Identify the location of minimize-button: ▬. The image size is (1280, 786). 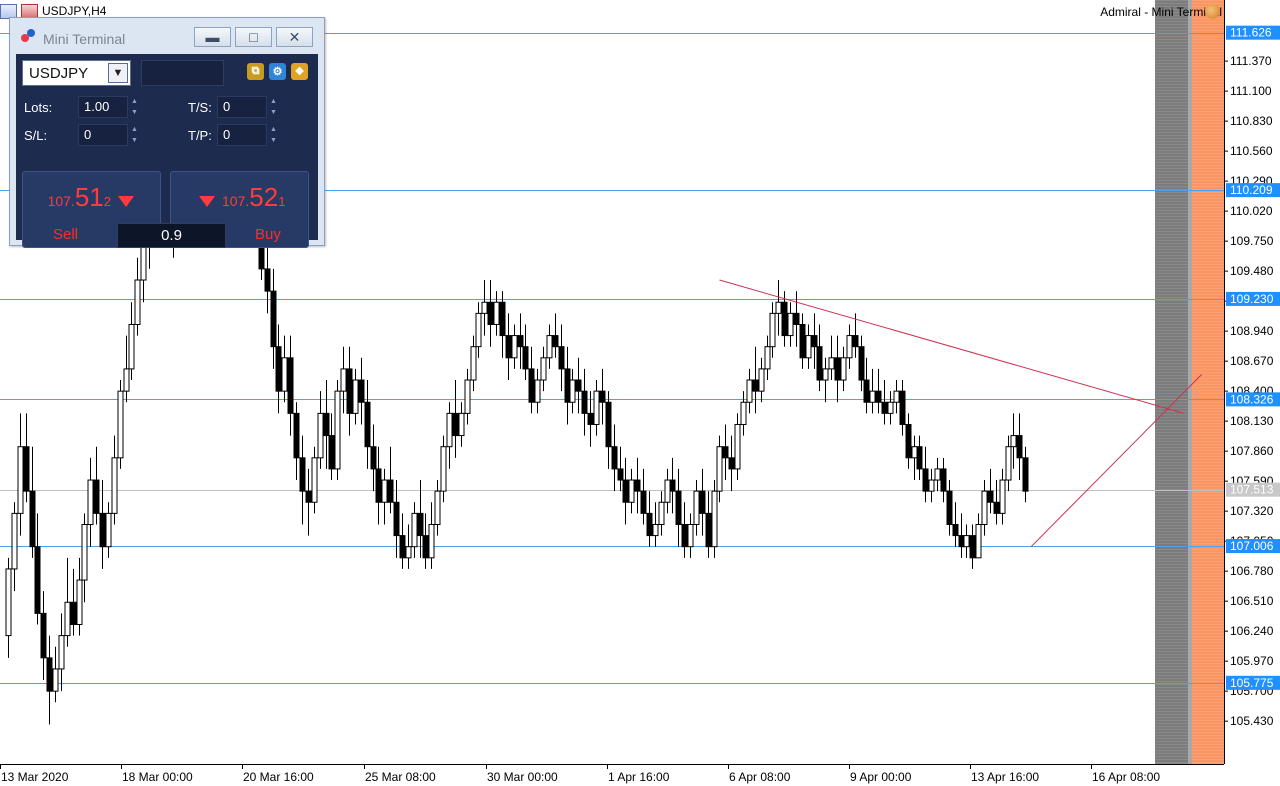
(212, 37).